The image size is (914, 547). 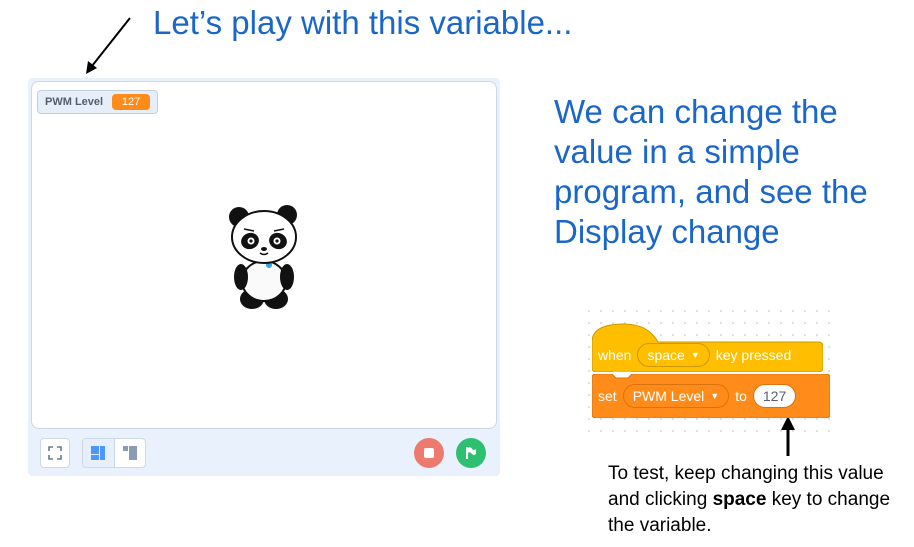 I want to click on set-block-content: set PWM Level ▼ to 127, so click(x=697, y=396).